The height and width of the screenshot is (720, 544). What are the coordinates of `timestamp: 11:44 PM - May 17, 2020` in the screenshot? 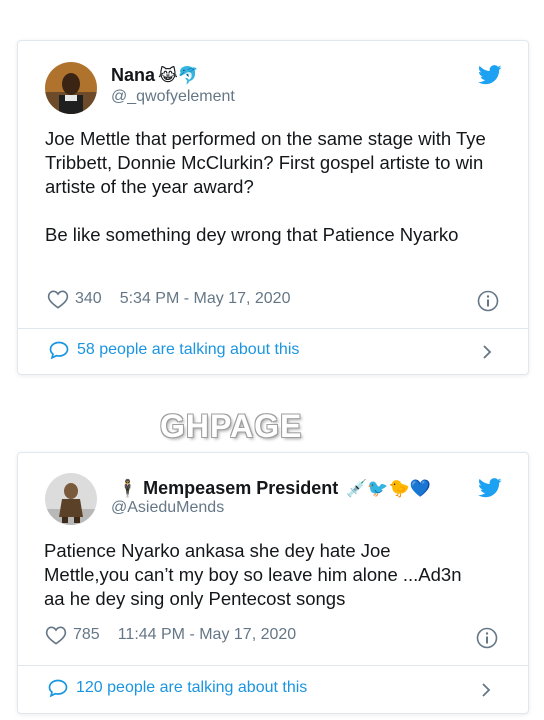 It's located at (207, 635).